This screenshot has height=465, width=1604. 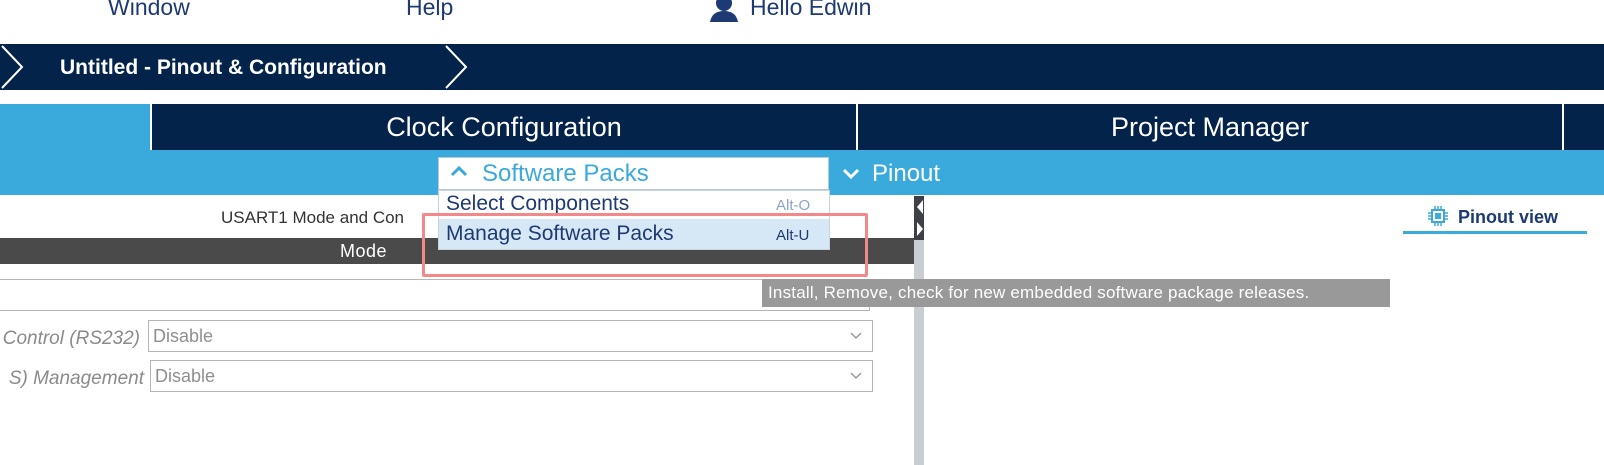 What do you see at coordinates (313, 217) in the screenshot?
I see `section-title: USART1 Mode and Con` at bounding box center [313, 217].